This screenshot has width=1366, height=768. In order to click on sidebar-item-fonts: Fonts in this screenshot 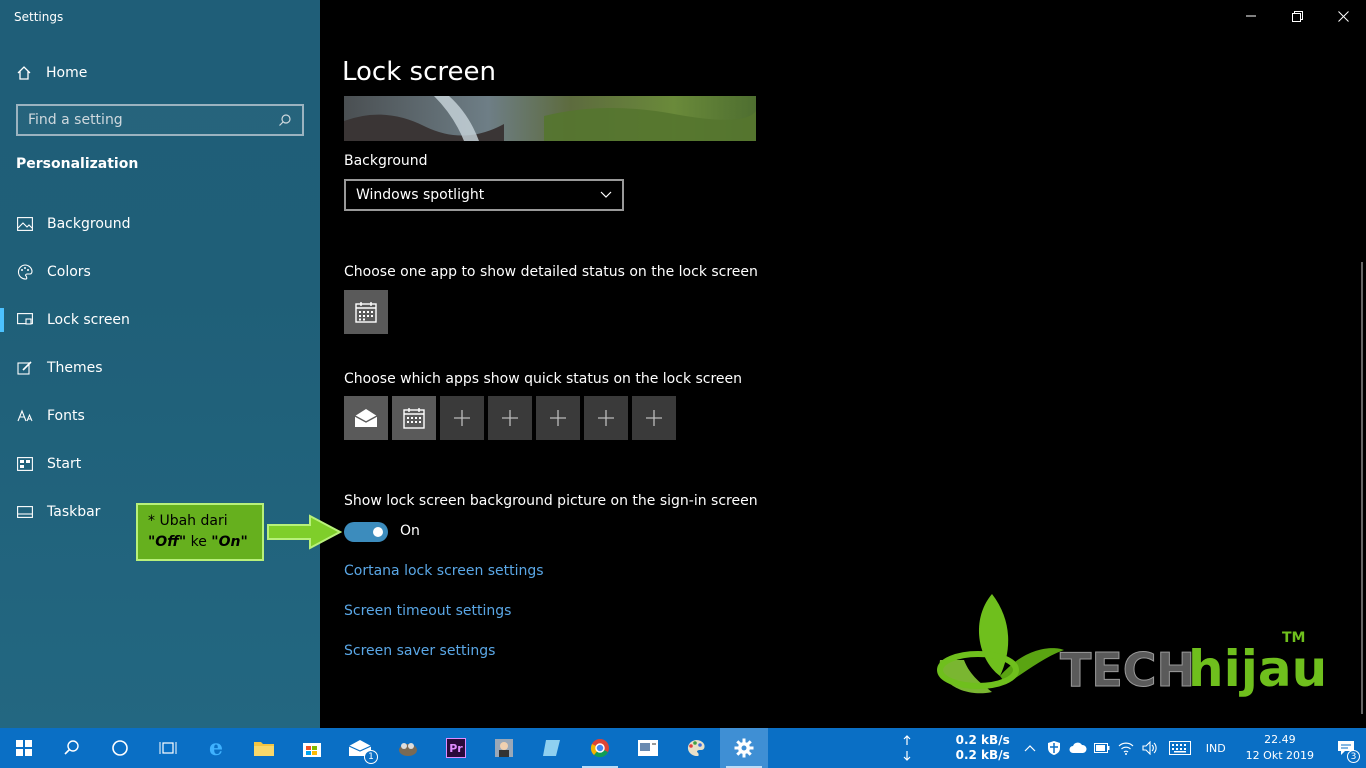, I will do `click(160, 416)`.